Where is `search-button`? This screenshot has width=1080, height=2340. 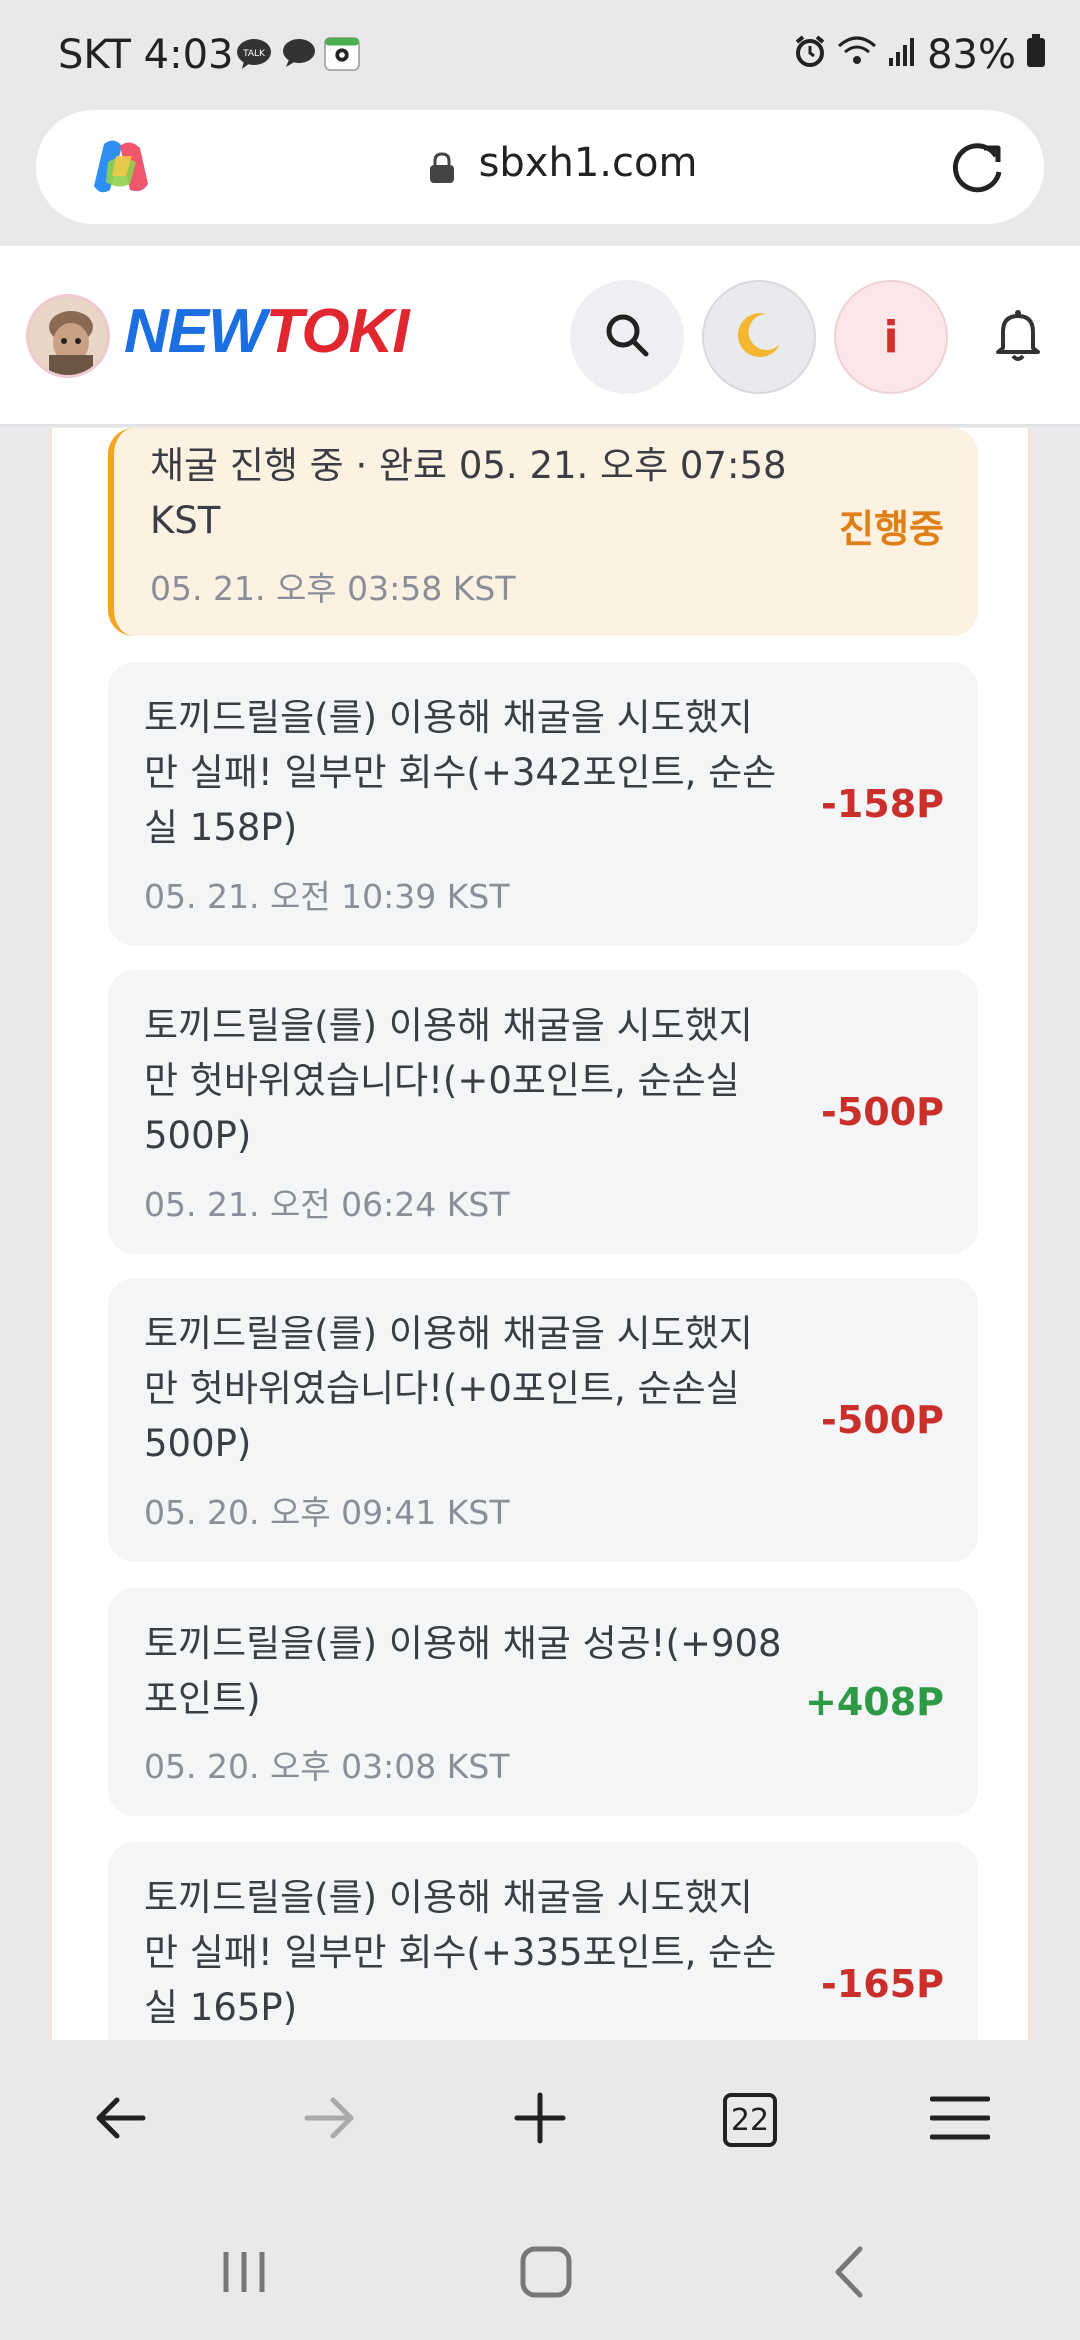 search-button is located at coordinates (627, 337).